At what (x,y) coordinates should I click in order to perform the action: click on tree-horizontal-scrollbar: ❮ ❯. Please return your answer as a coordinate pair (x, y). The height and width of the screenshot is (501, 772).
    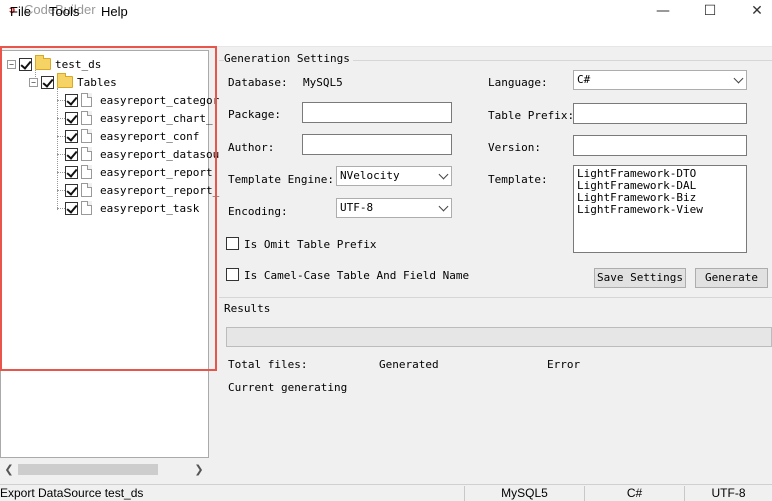
    Looking at the image, I should click on (104, 469).